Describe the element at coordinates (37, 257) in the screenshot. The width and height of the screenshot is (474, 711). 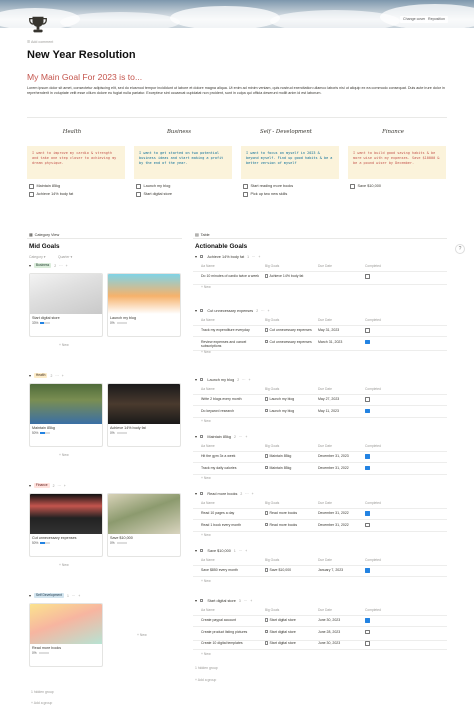
I see `filter-category: Category ▾` at that location.